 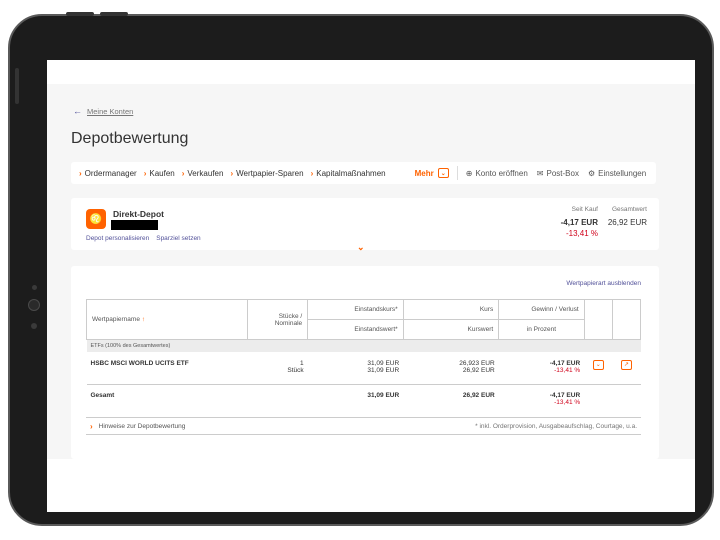 I want to click on back-link: ← Meine Konten, so click(x=103, y=111).